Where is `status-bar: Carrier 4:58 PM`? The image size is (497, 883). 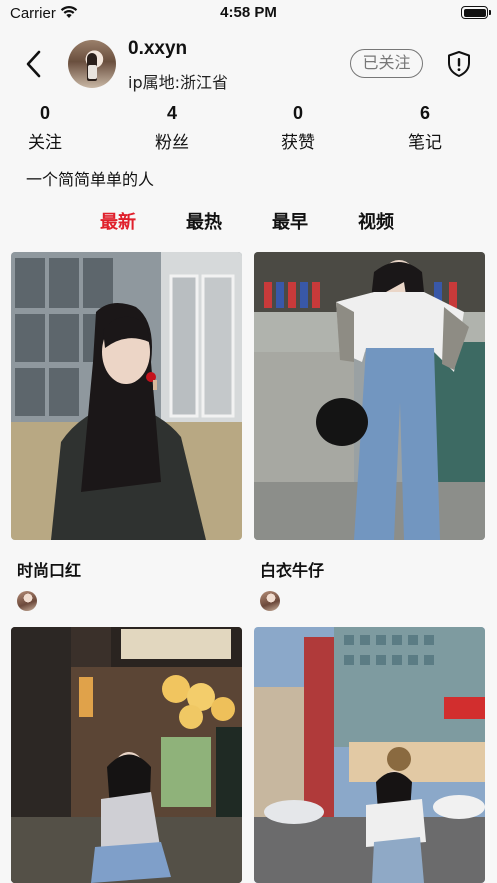 status-bar: Carrier 4:58 PM is located at coordinates (248, 13).